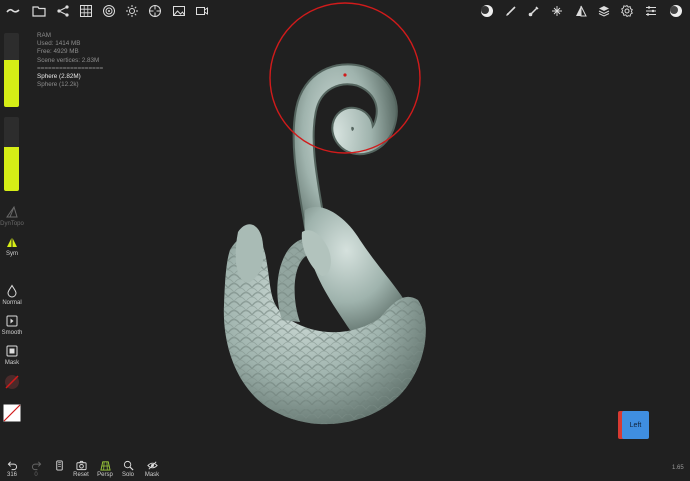 Image resolution: width=690 pixels, height=481 pixels. I want to click on mask-visibility-toggle: Mask, so click(152, 469).